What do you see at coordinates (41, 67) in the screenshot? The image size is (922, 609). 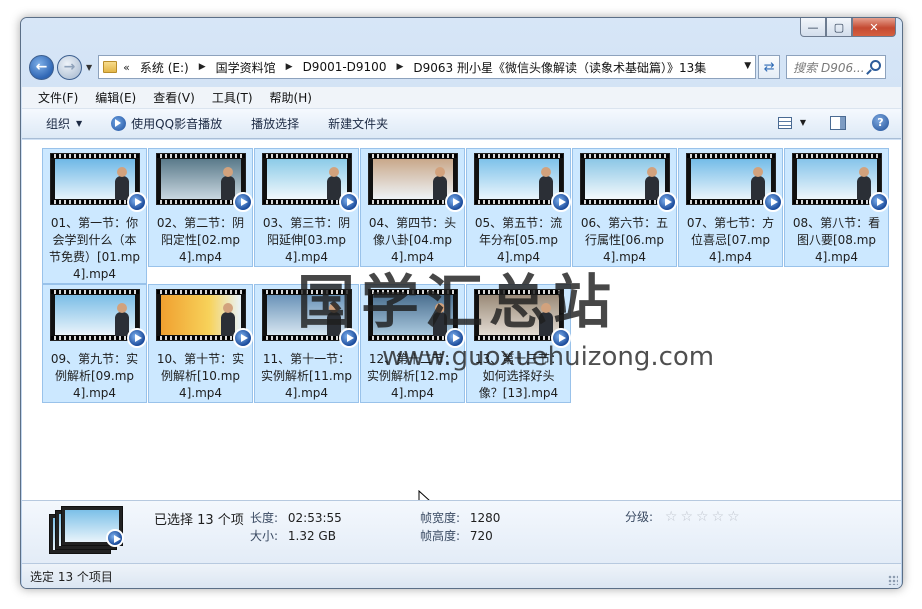 I see `back-button: ←` at bounding box center [41, 67].